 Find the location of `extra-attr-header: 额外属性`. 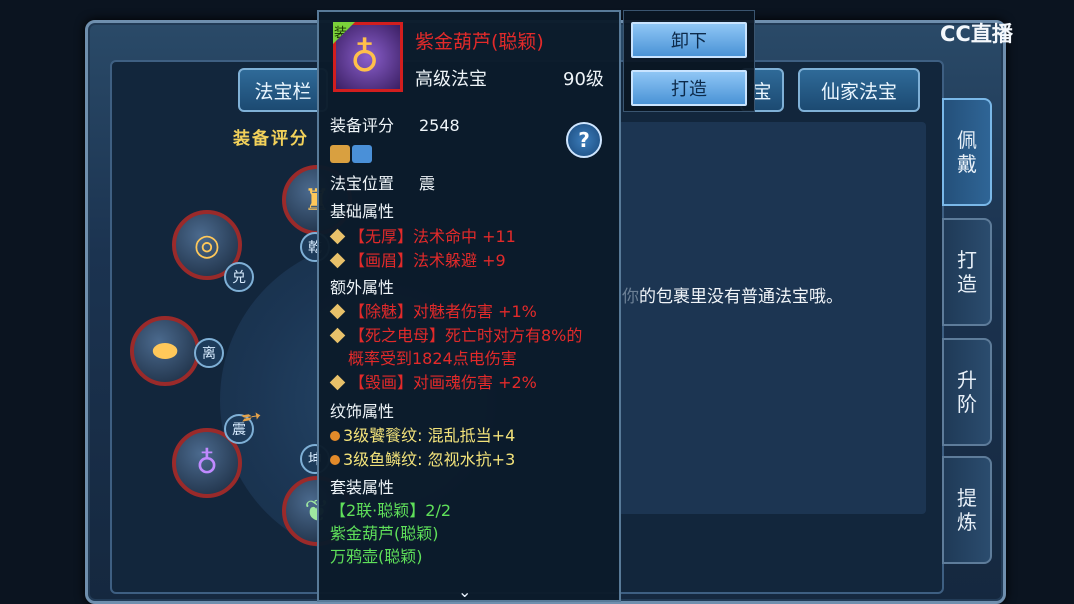

extra-attr-header: 额外属性 is located at coordinates (362, 287).